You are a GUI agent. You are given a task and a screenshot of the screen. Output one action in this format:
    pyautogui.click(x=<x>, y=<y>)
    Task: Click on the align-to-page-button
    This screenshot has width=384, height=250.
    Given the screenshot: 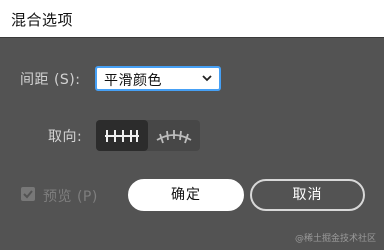 What is the action you would take?
    pyautogui.click(x=122, y=135)
    